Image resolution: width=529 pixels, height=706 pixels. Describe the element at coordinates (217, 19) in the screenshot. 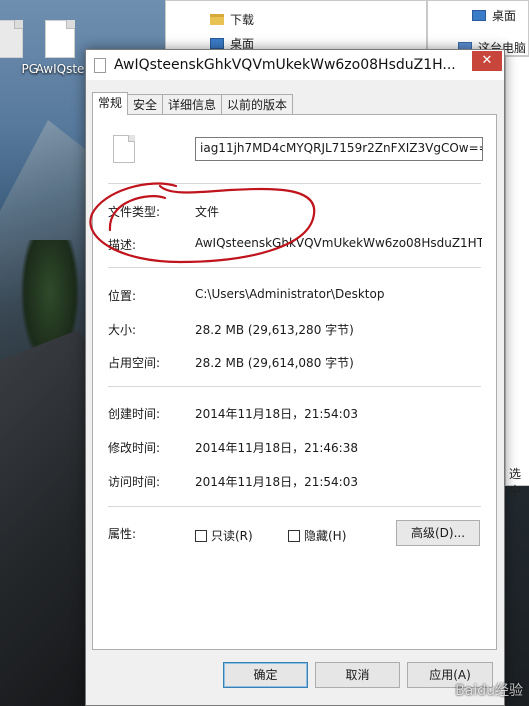

I see `downloads-folder-icon` at that location.